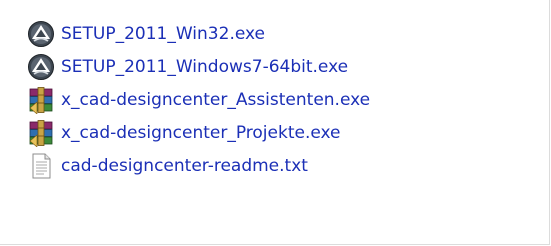 The height and width of the screenshot is (246, 551). I want to click on file-item-readme: cad-designcenter-readme.txt, so click(198, 165).